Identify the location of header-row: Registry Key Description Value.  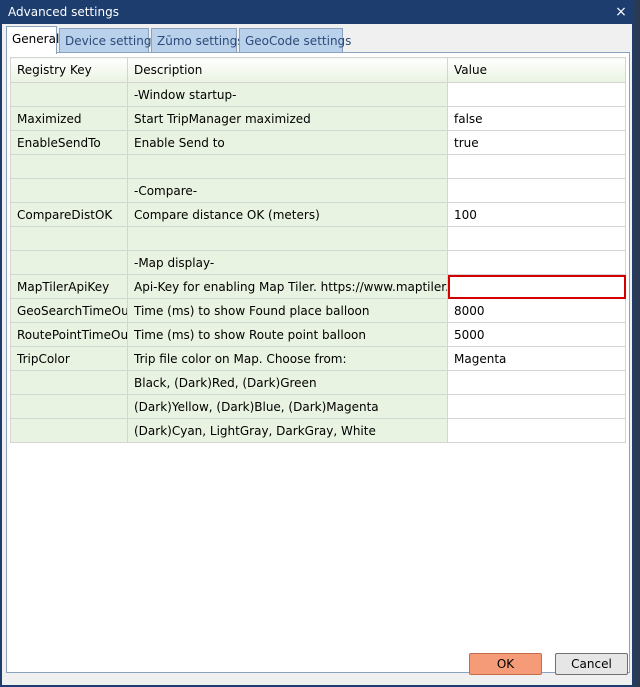
(318, 70).